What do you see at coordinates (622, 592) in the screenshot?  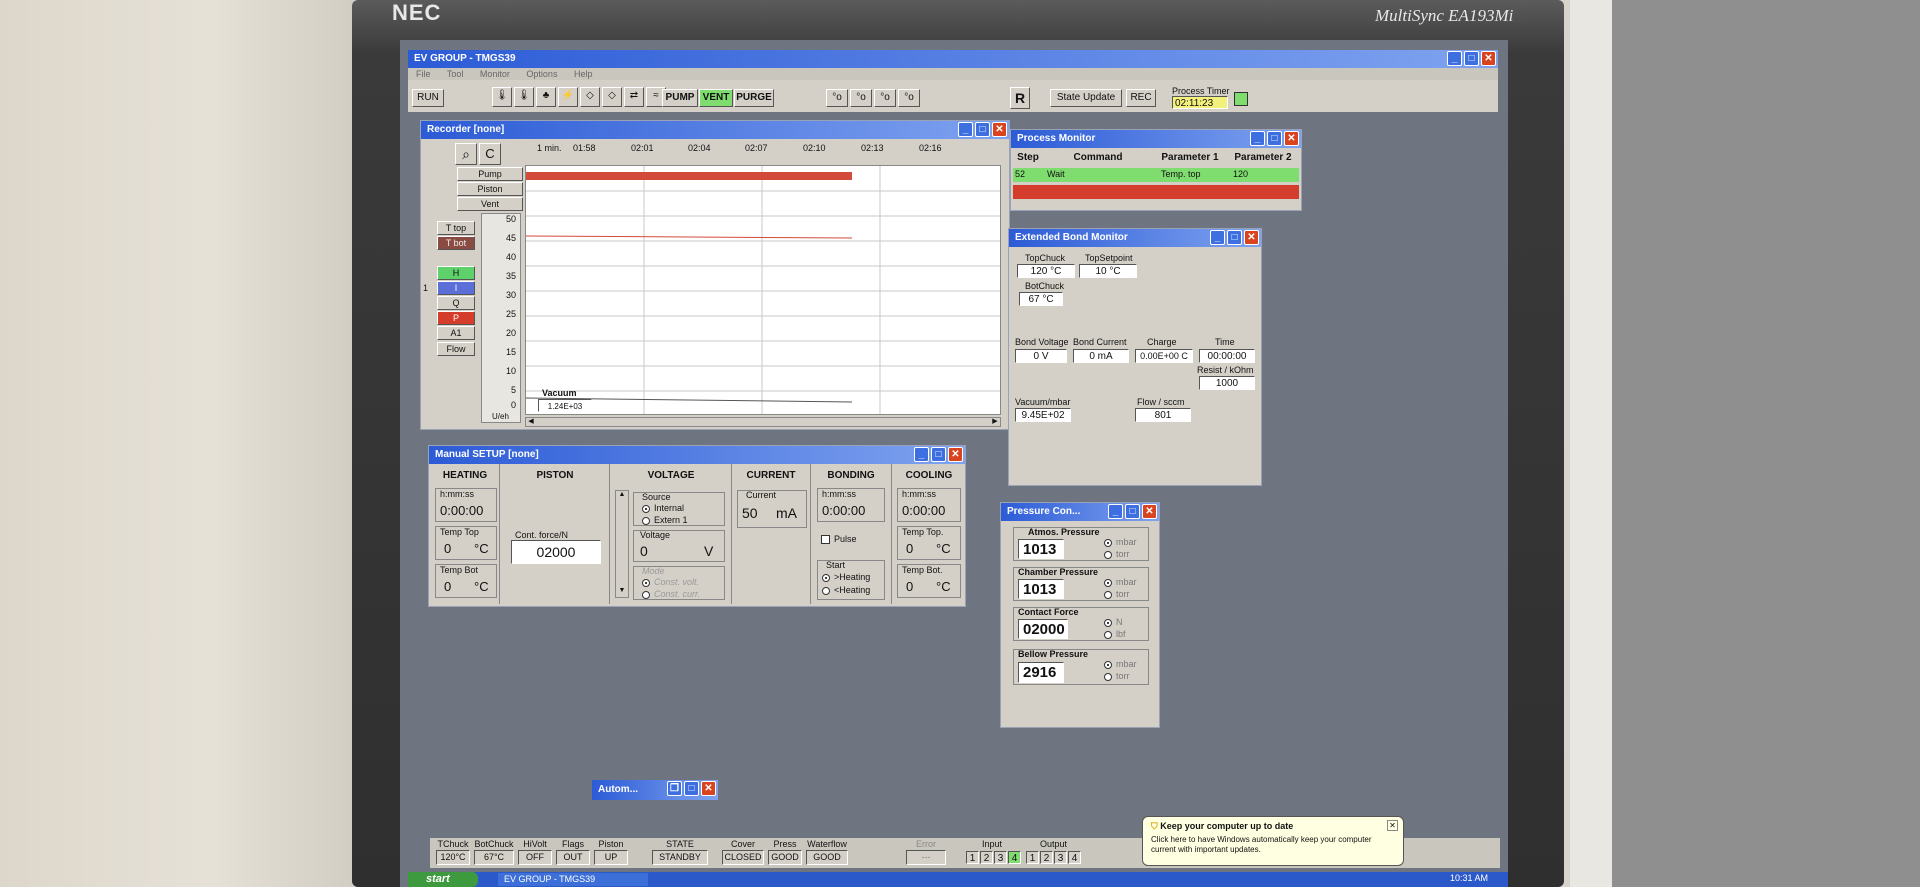 I see `scroll-down-icon: ▼` at bounding box center [622, 592].